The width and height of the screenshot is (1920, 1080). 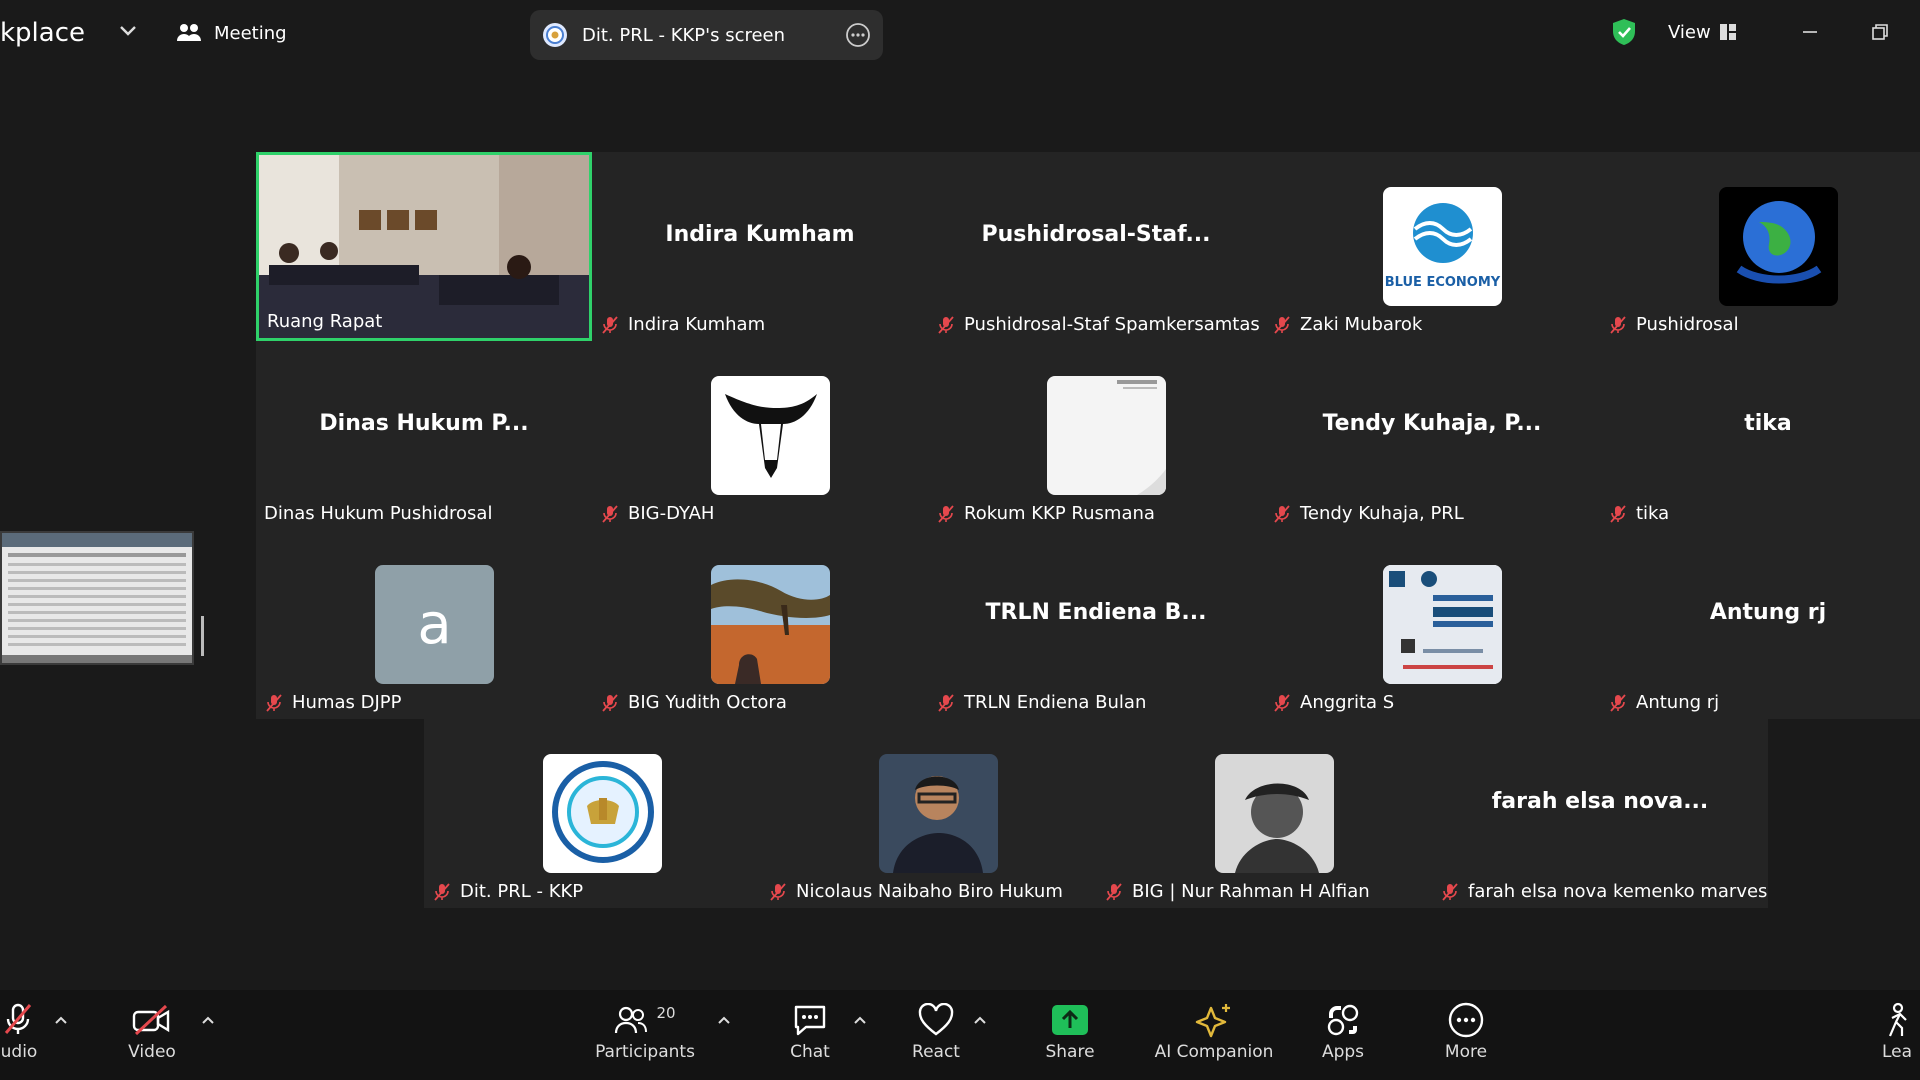 I want to click on screen-share-indicator: Dit. PRL - KKP's screen, so click(x=706, y=35).